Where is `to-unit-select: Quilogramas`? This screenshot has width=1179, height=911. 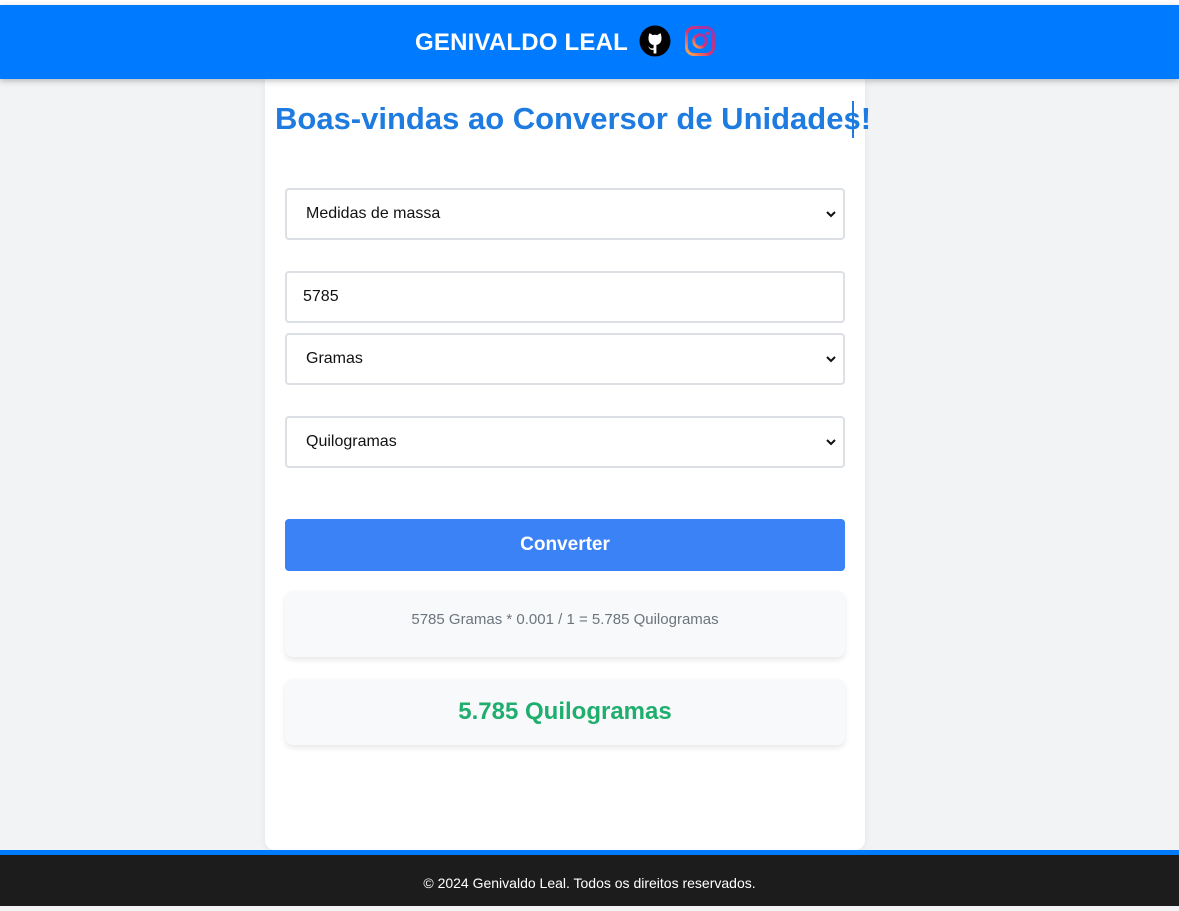 to-unit-select: Quilogramas is located at coordinates (565, 442).